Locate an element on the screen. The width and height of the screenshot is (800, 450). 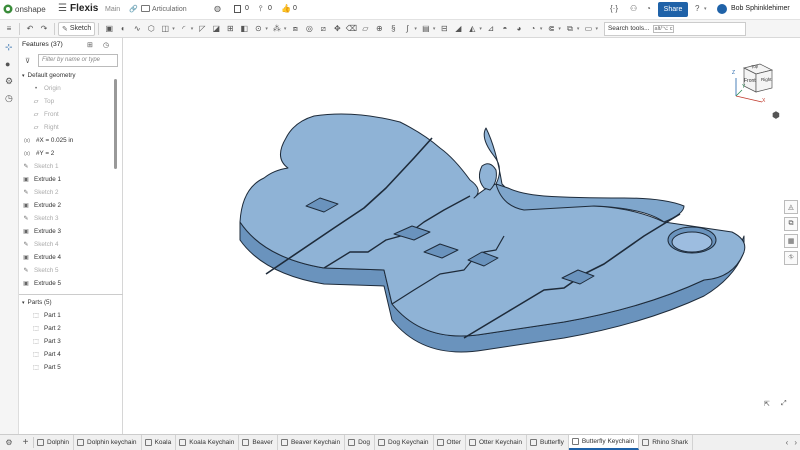
code-icon: {·} is located at coordinates (614, 8).